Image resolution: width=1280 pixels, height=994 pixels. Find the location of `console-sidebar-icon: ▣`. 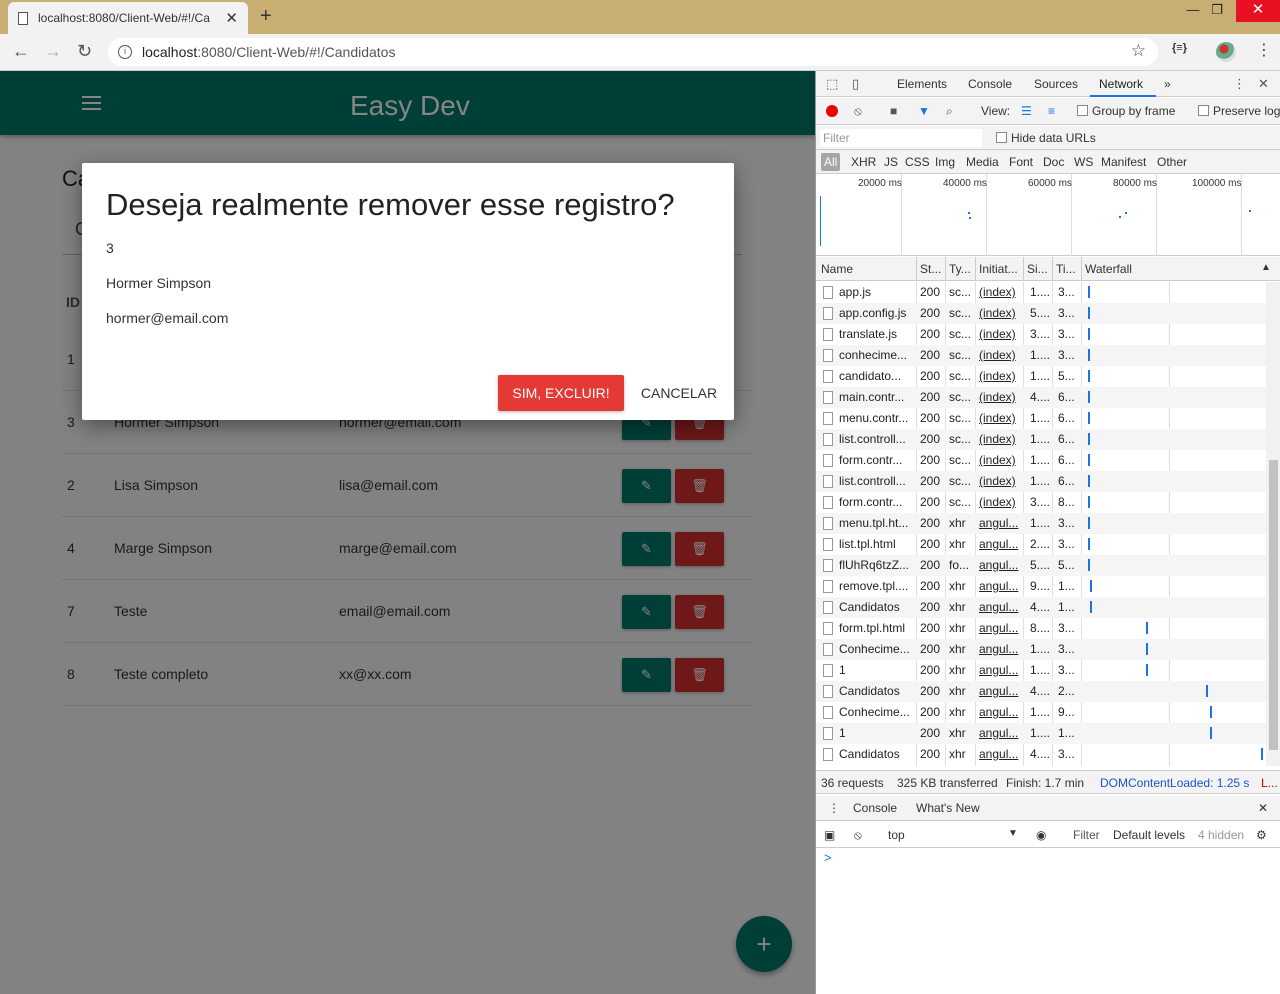

console-sidebar-icon: ▣ is located at coordinates (829, 835).